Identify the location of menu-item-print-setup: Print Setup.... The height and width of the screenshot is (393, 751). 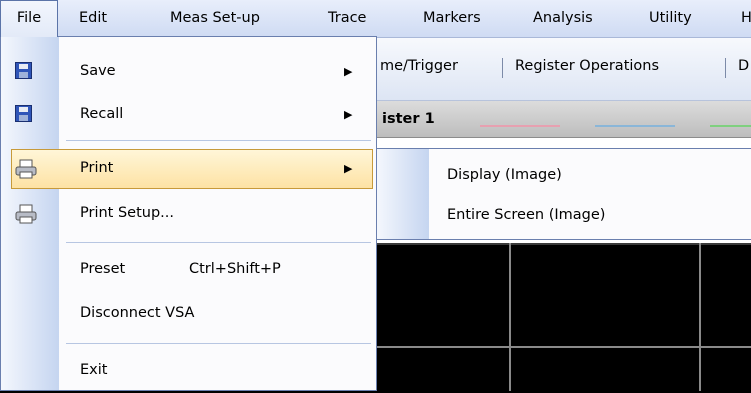
(188, 214).